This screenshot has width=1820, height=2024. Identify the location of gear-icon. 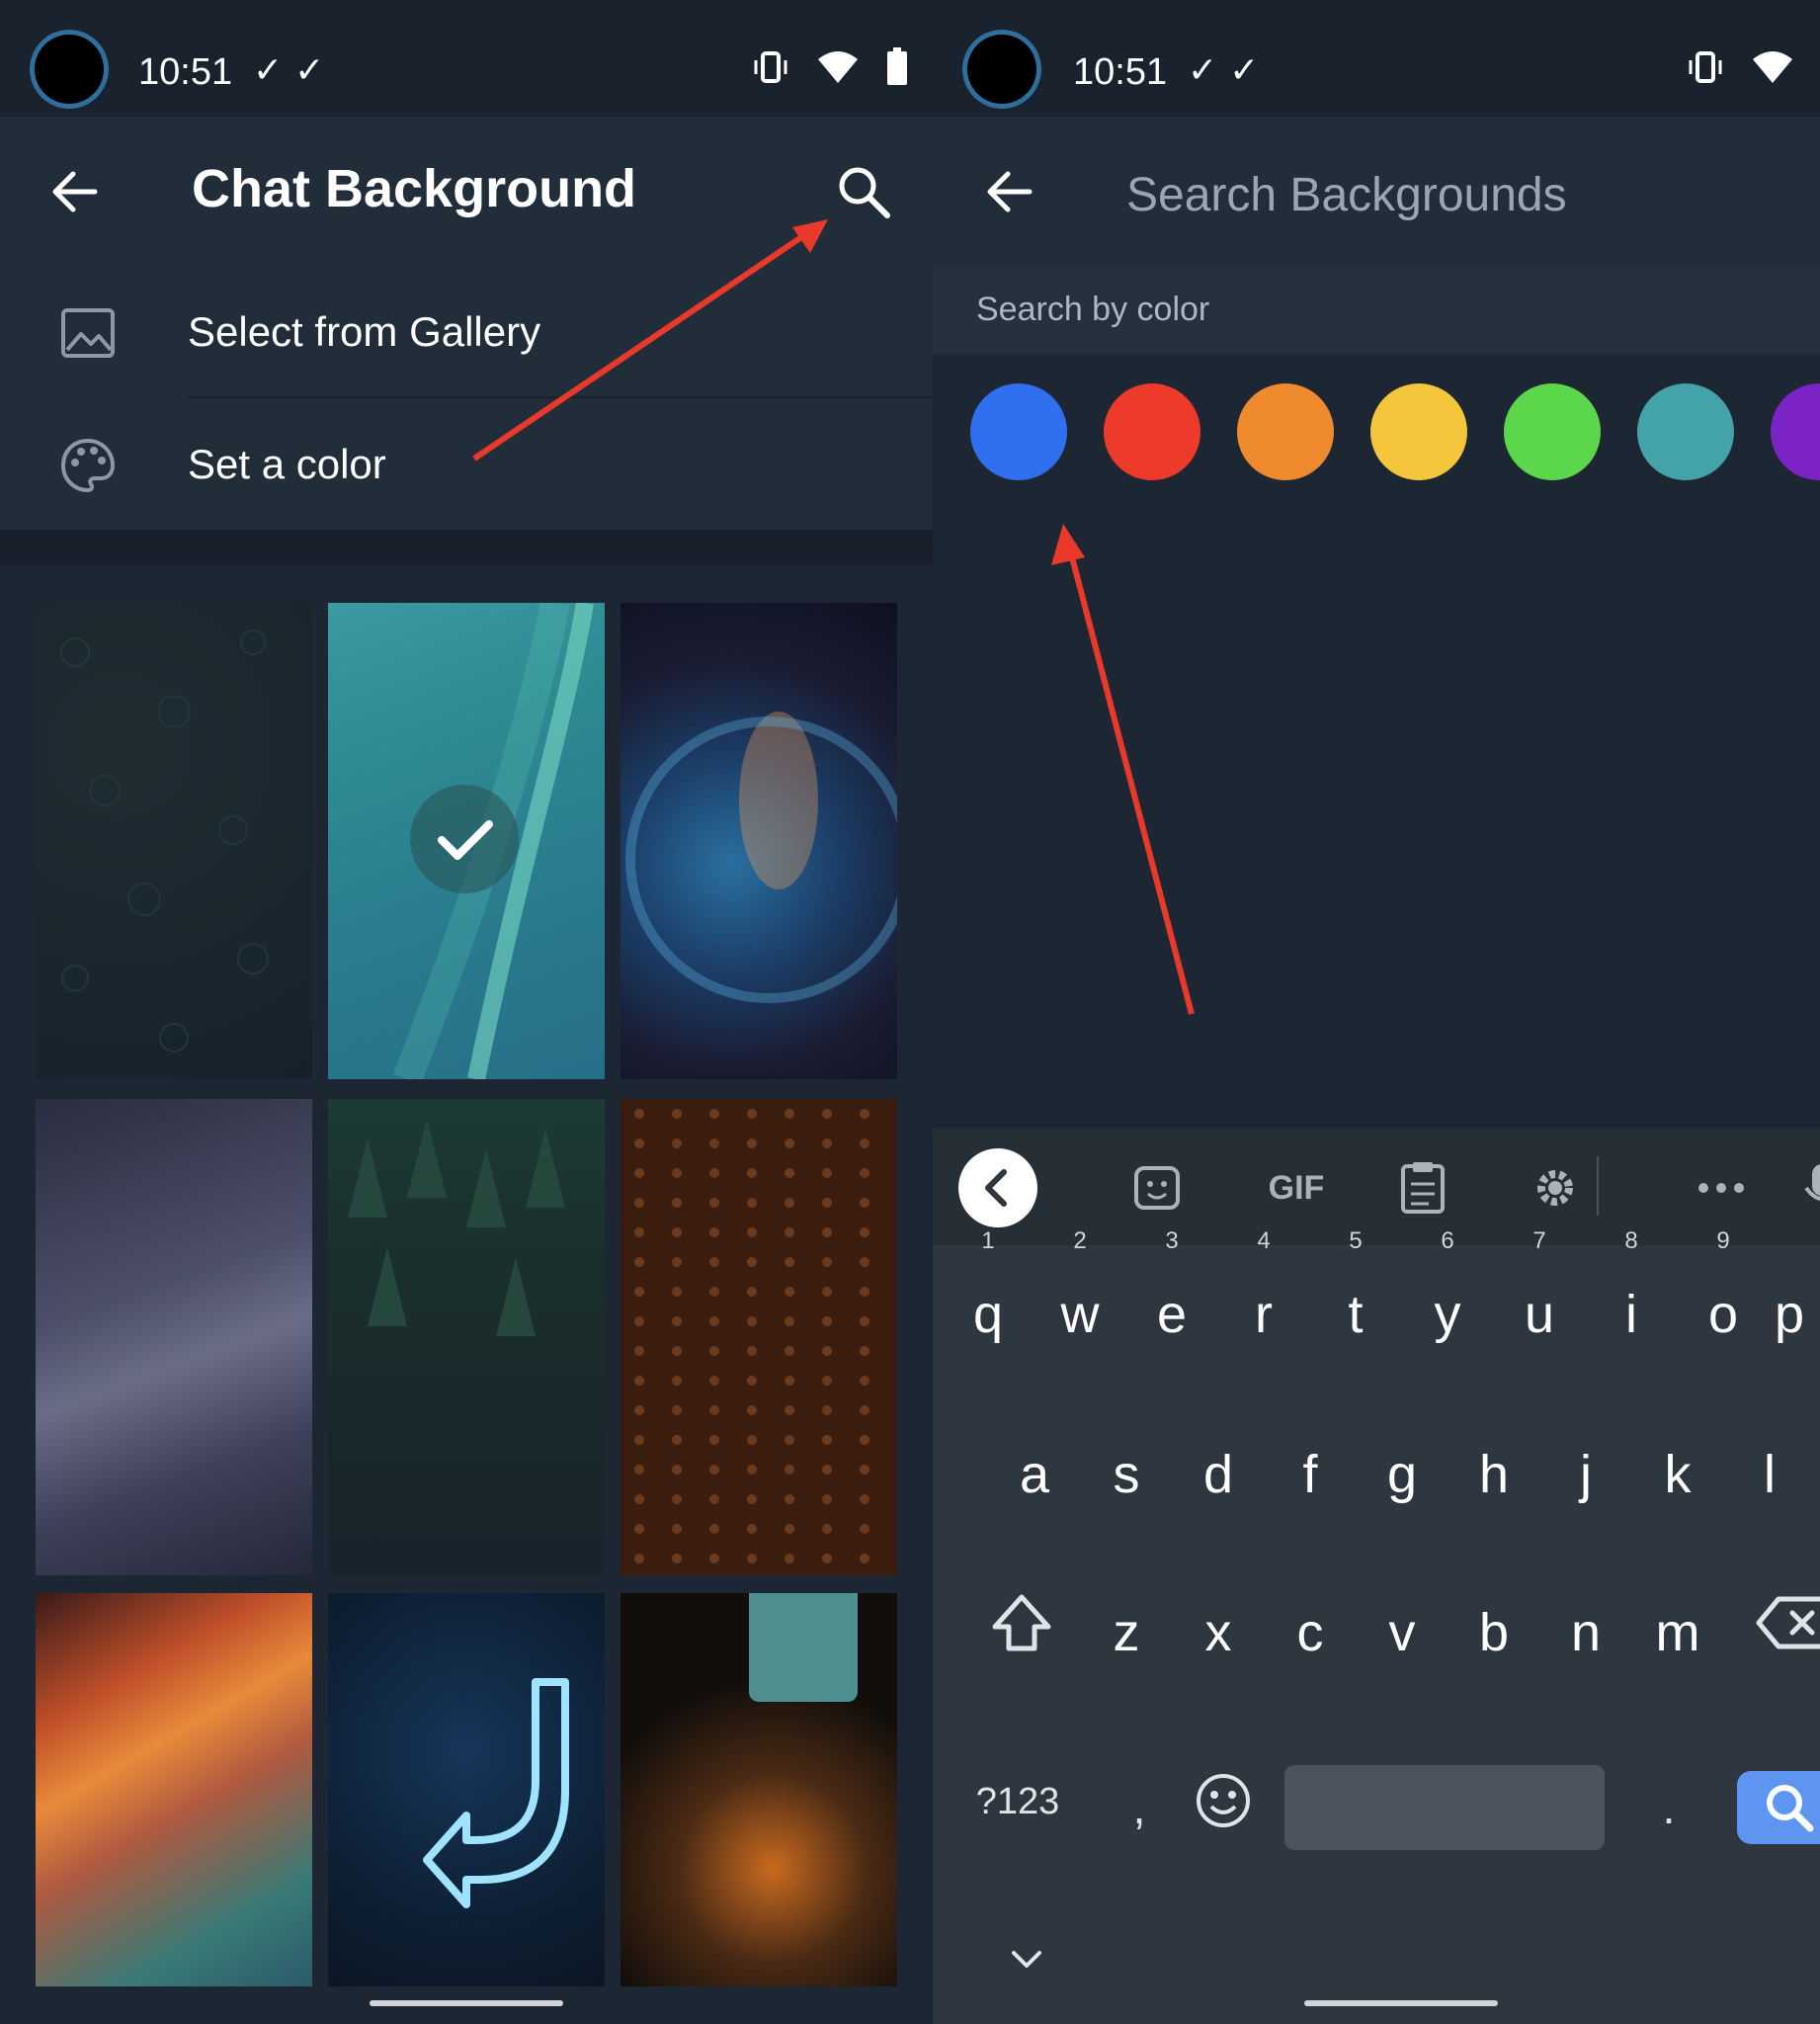
(1555, 1188).